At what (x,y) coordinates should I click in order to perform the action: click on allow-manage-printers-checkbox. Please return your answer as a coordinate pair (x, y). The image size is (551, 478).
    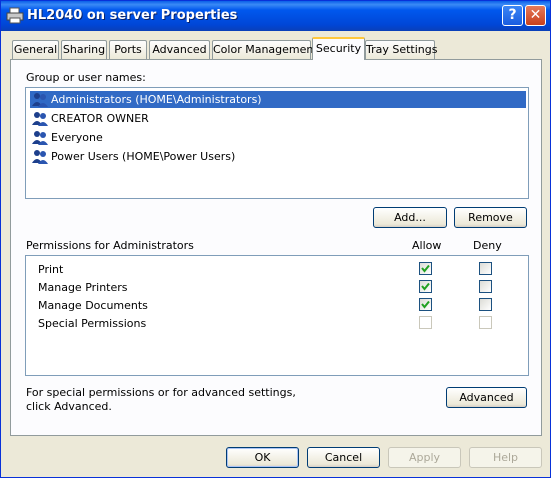
    Looking at the image, I should click on (425, 286).